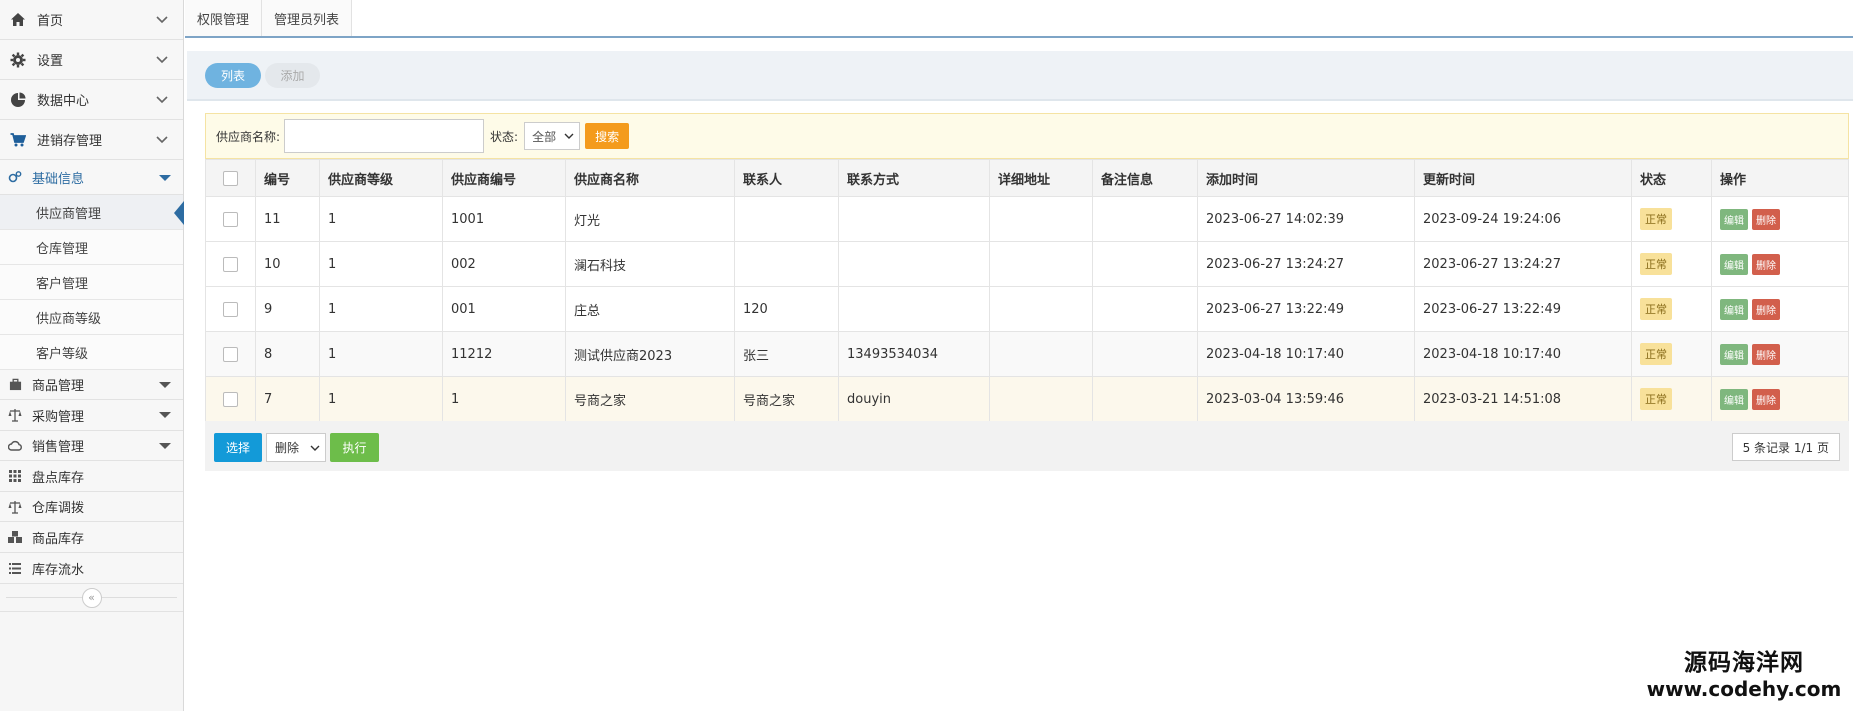 The height and width of the screenshot is (711, 1853). I want to click on nav-stock-ledger: 库存流水, so click(91, 568).